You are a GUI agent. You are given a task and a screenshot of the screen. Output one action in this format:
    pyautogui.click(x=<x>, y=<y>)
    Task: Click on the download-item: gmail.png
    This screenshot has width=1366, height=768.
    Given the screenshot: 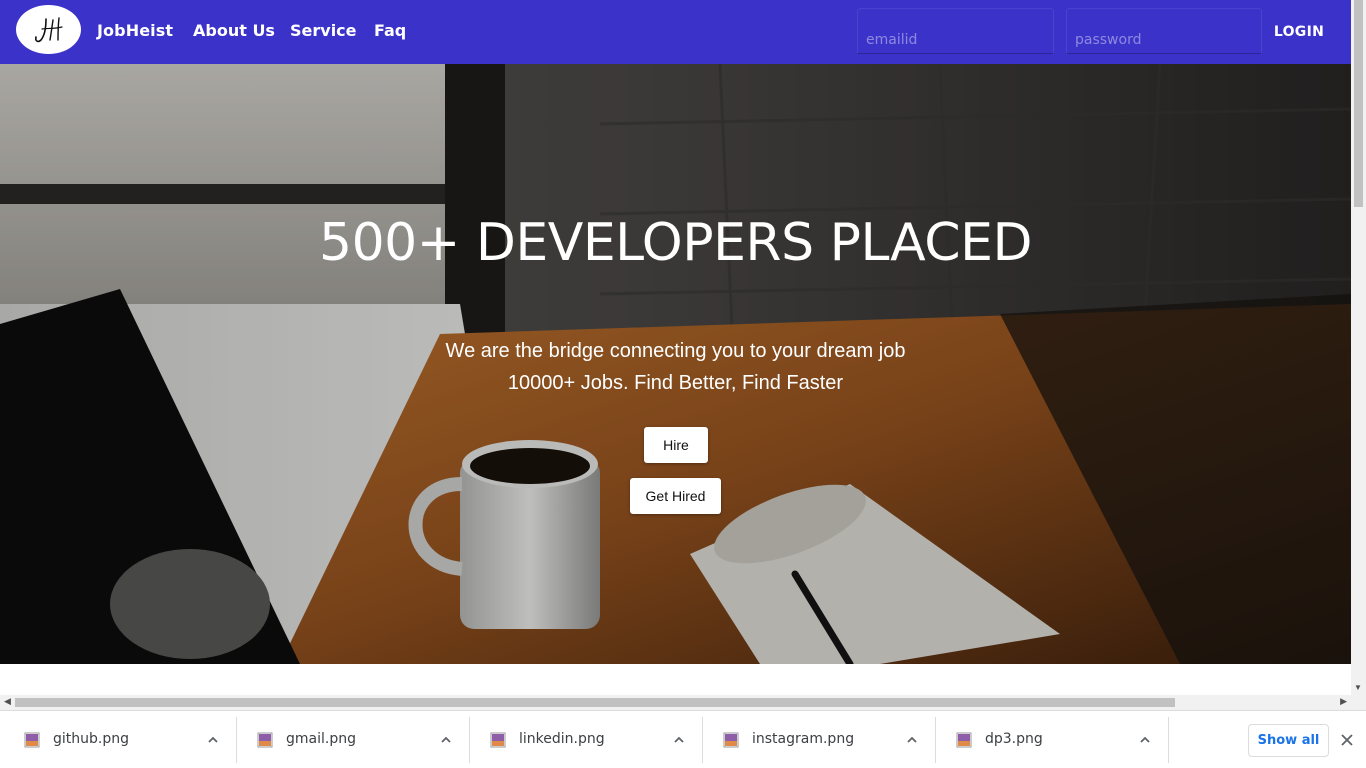 What is the action you would take?
    pyautogui.click(x=353, y=740)
    